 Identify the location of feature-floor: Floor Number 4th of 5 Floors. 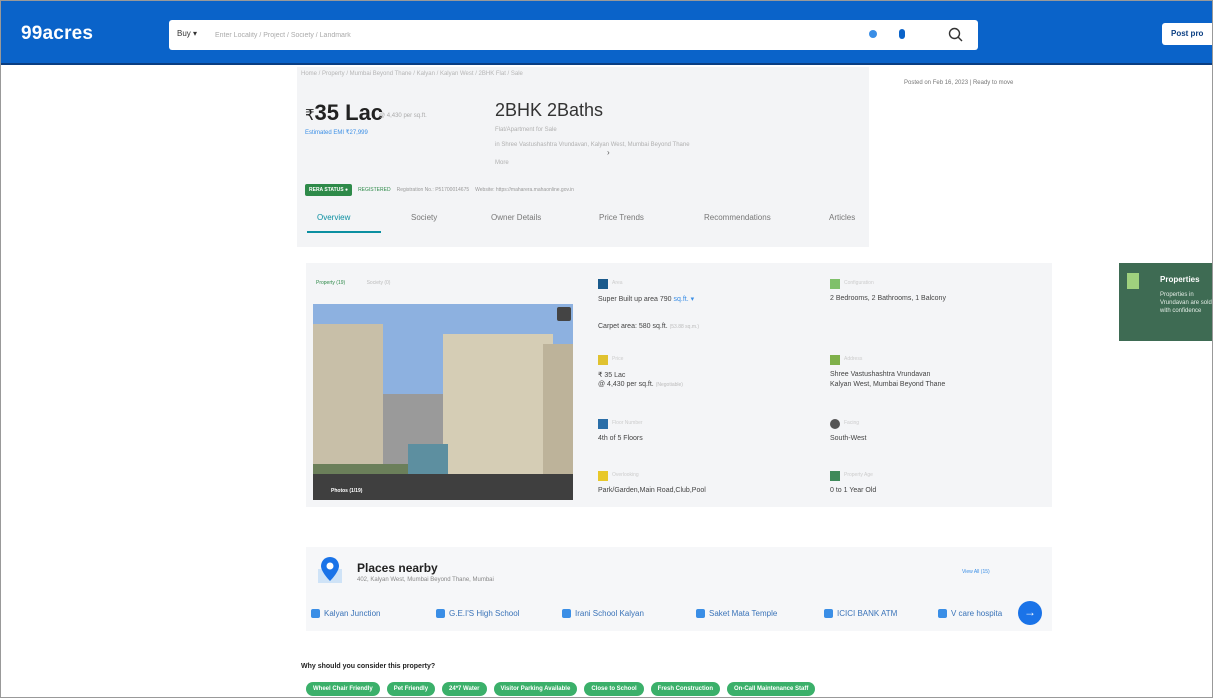
(620, 430).